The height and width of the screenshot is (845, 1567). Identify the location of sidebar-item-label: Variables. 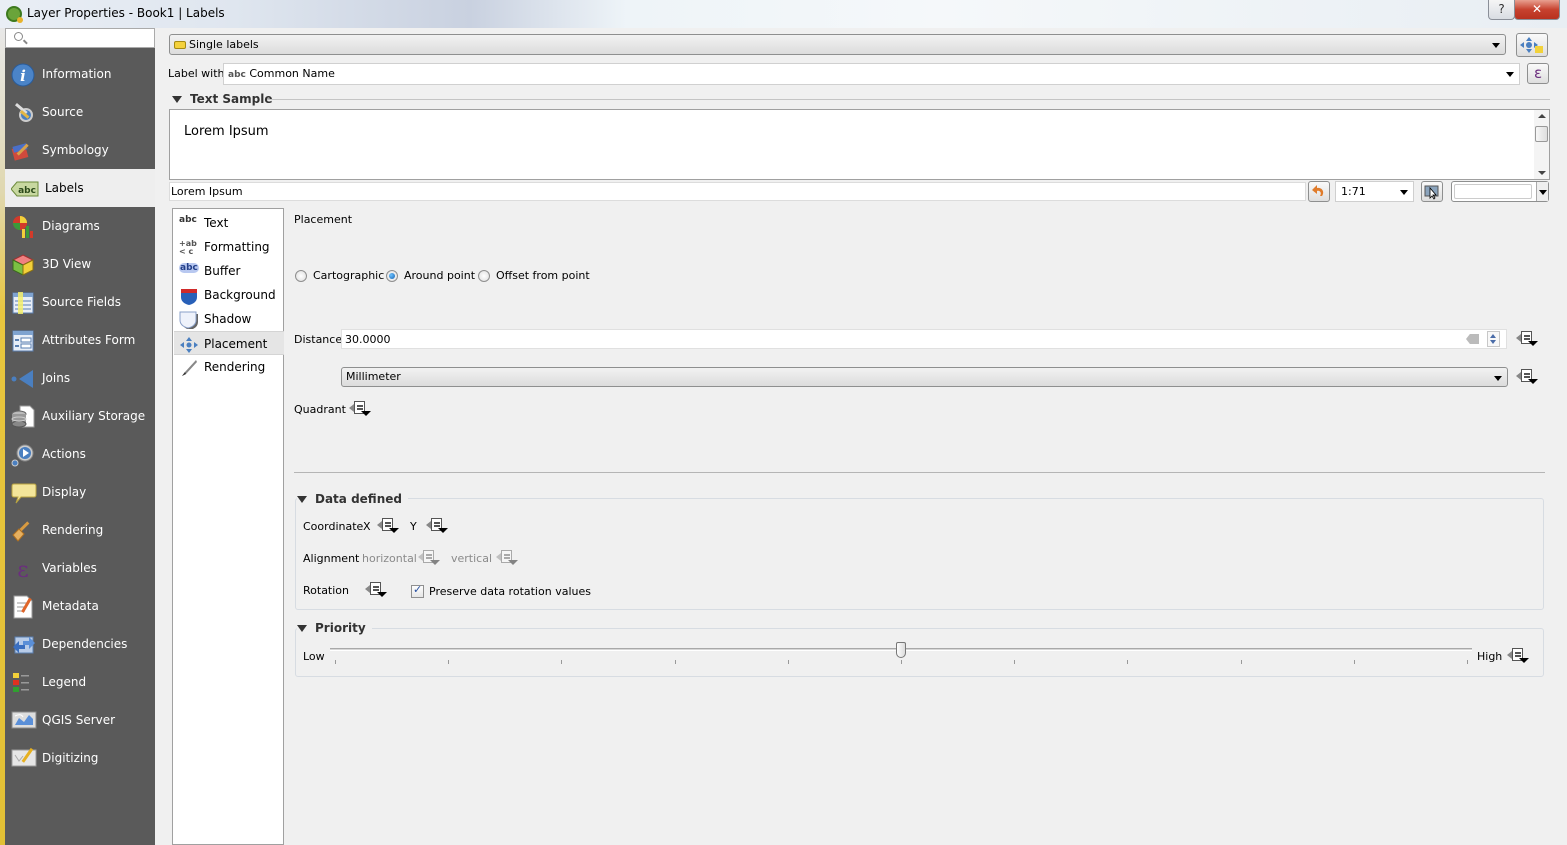
(69, 568).